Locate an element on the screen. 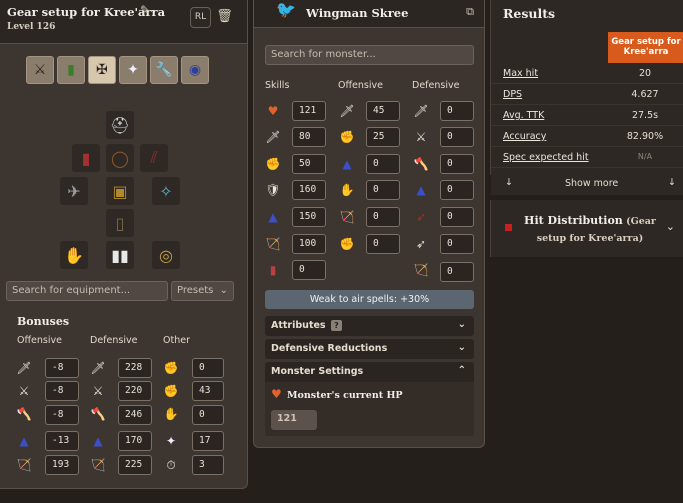 Image resolution: width=683 pixels, height=503 pixels. help-icon: ? is located at coordinates (336, 325).